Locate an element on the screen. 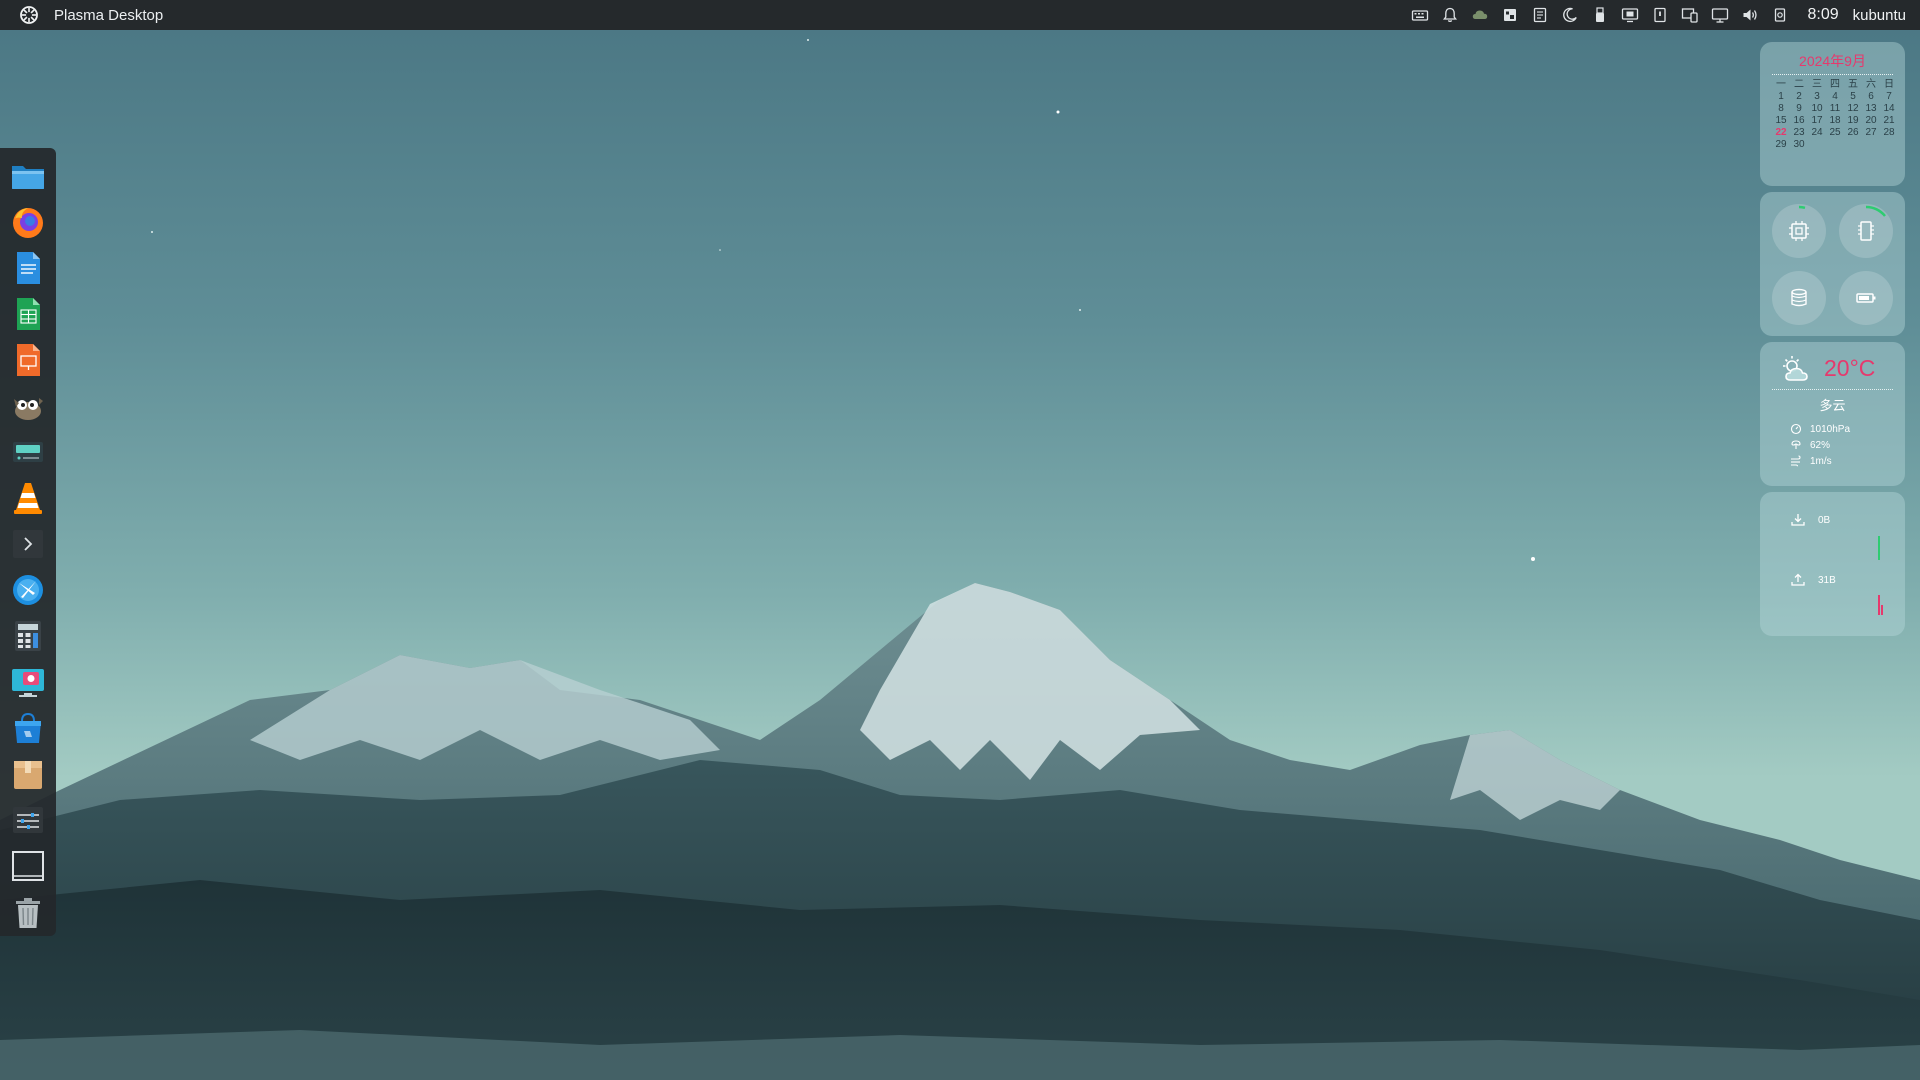 This screenshot has height=1080, width=1920. calendar-day: 13 is located at coordinates (1871, 109).